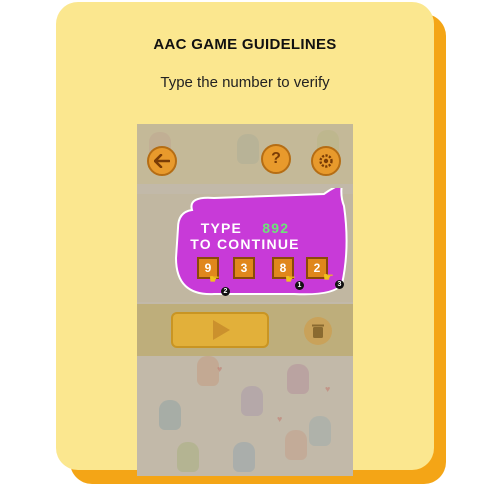 Image resolution: width=500 pixels, height=500 pixels. I want to click on trash-button, so click(318, 331).